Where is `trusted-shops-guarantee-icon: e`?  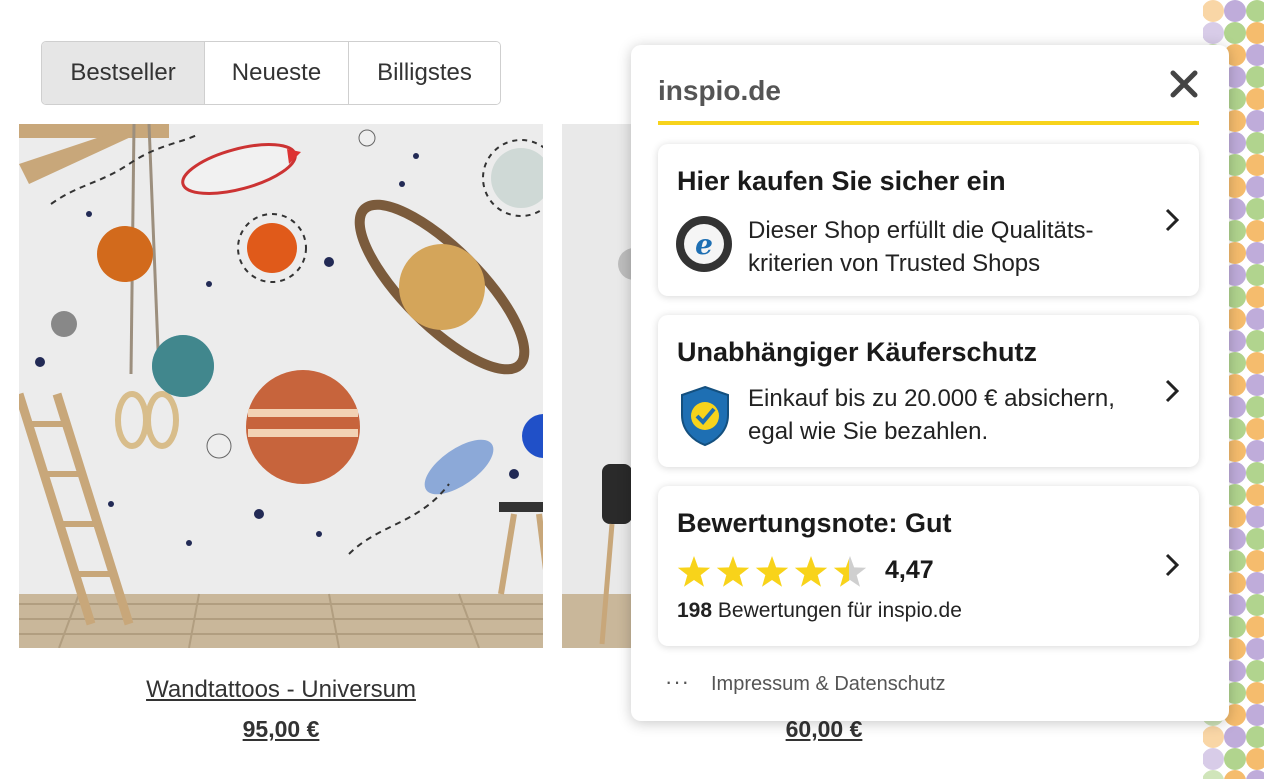 trusted-shops-guarantee-icon: e is located at coordinates (704, 244).